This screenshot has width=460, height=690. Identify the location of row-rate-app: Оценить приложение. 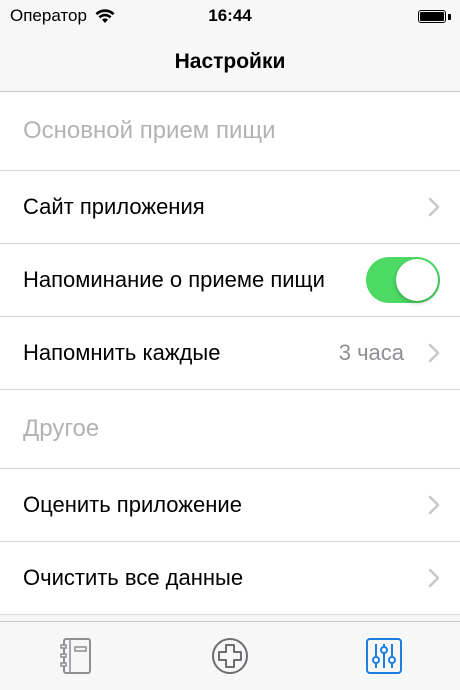
(230, 505).